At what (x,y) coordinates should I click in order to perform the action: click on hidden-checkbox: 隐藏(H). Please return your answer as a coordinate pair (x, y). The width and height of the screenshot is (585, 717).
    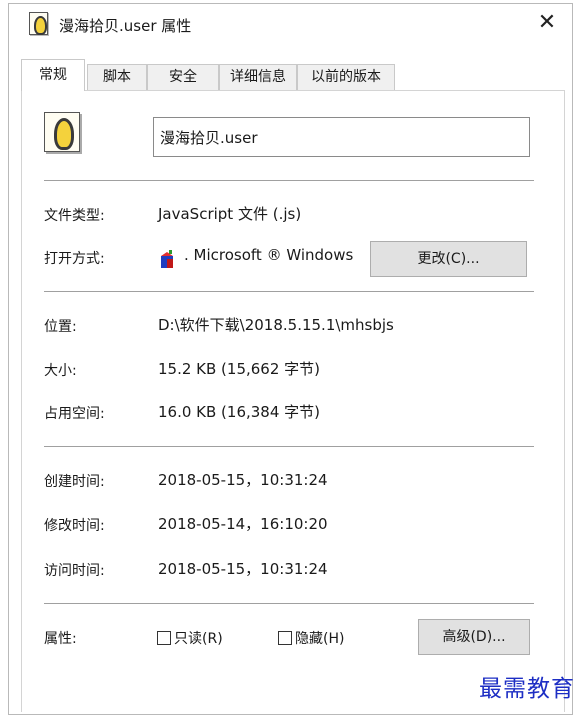
    Looking at the image, I should click on (311, 638).